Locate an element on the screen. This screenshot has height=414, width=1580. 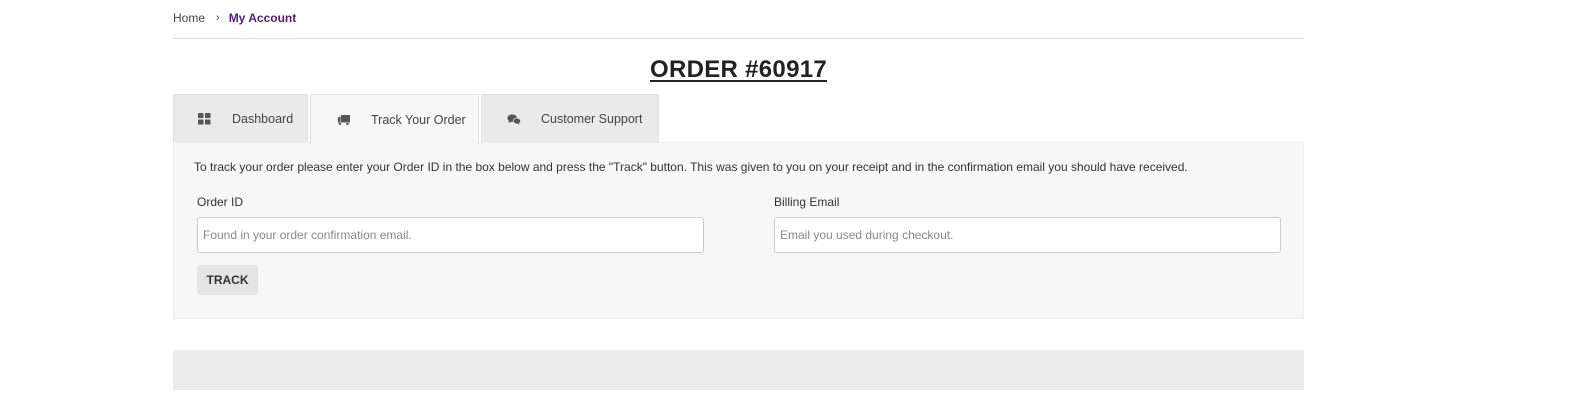
tab-customer-support: Customer Support is located at coordinates (570, 118).